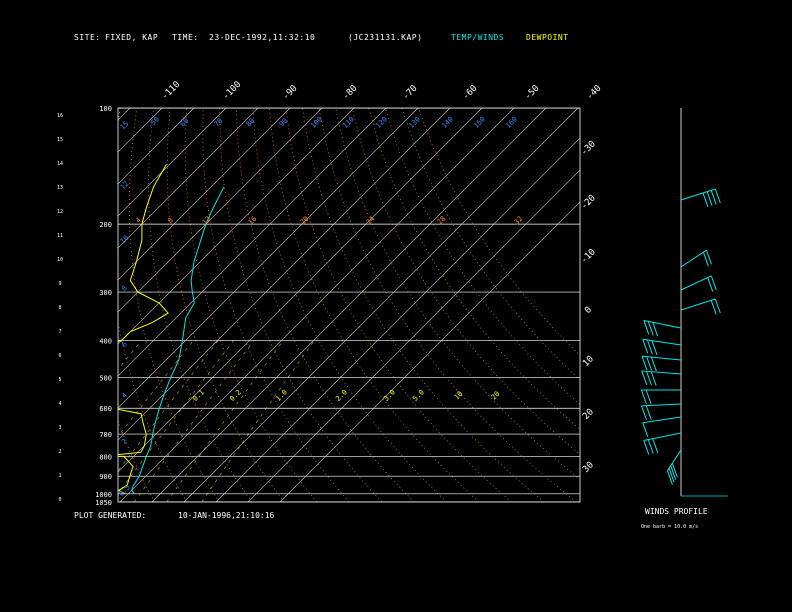 The width and height of the screenshot is (792, 612). What do you see at coordinates (226, 515) in the screenshot?
I see `plot-generated-value: 10-JAN-1996,21:10:16` at bounding box center [226, 515].